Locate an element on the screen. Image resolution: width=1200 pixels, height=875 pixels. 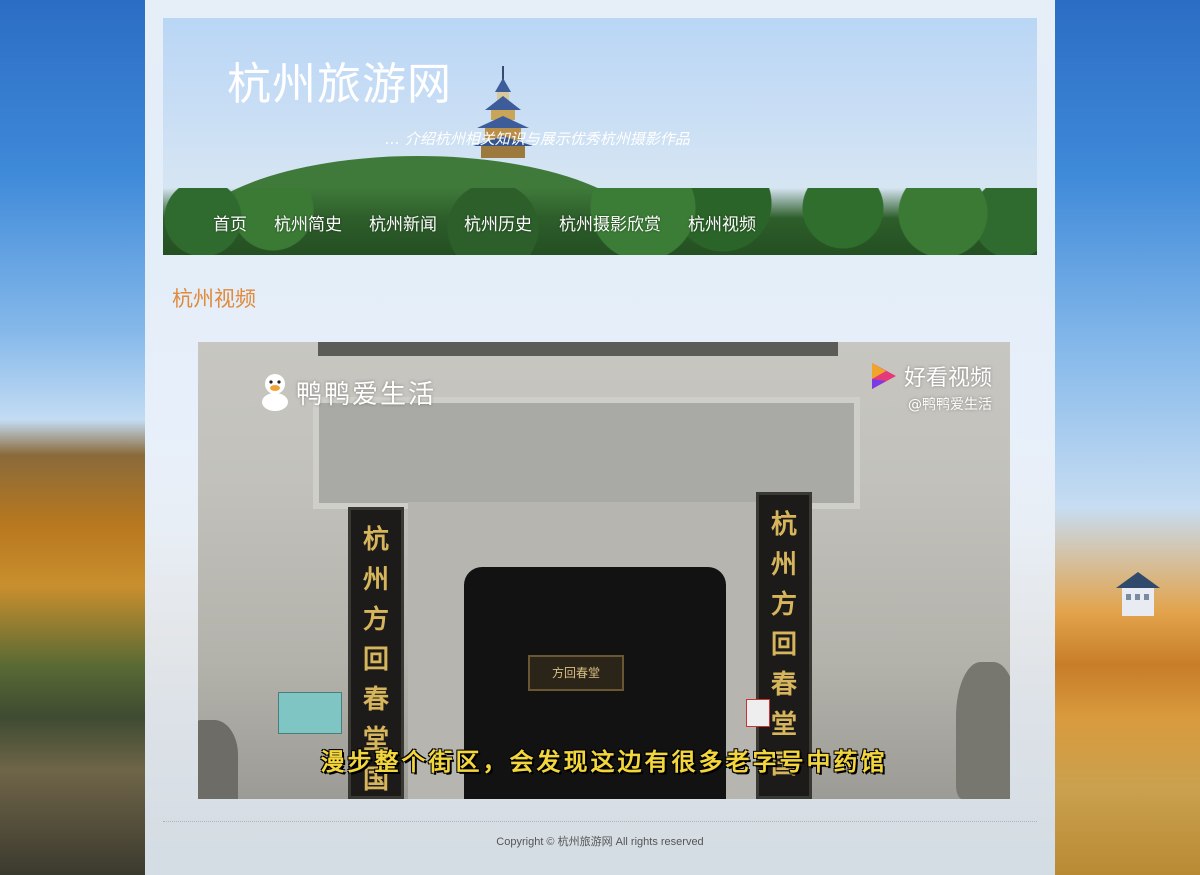
nav-item-home: 首页 is located at coordinates (230, 222).